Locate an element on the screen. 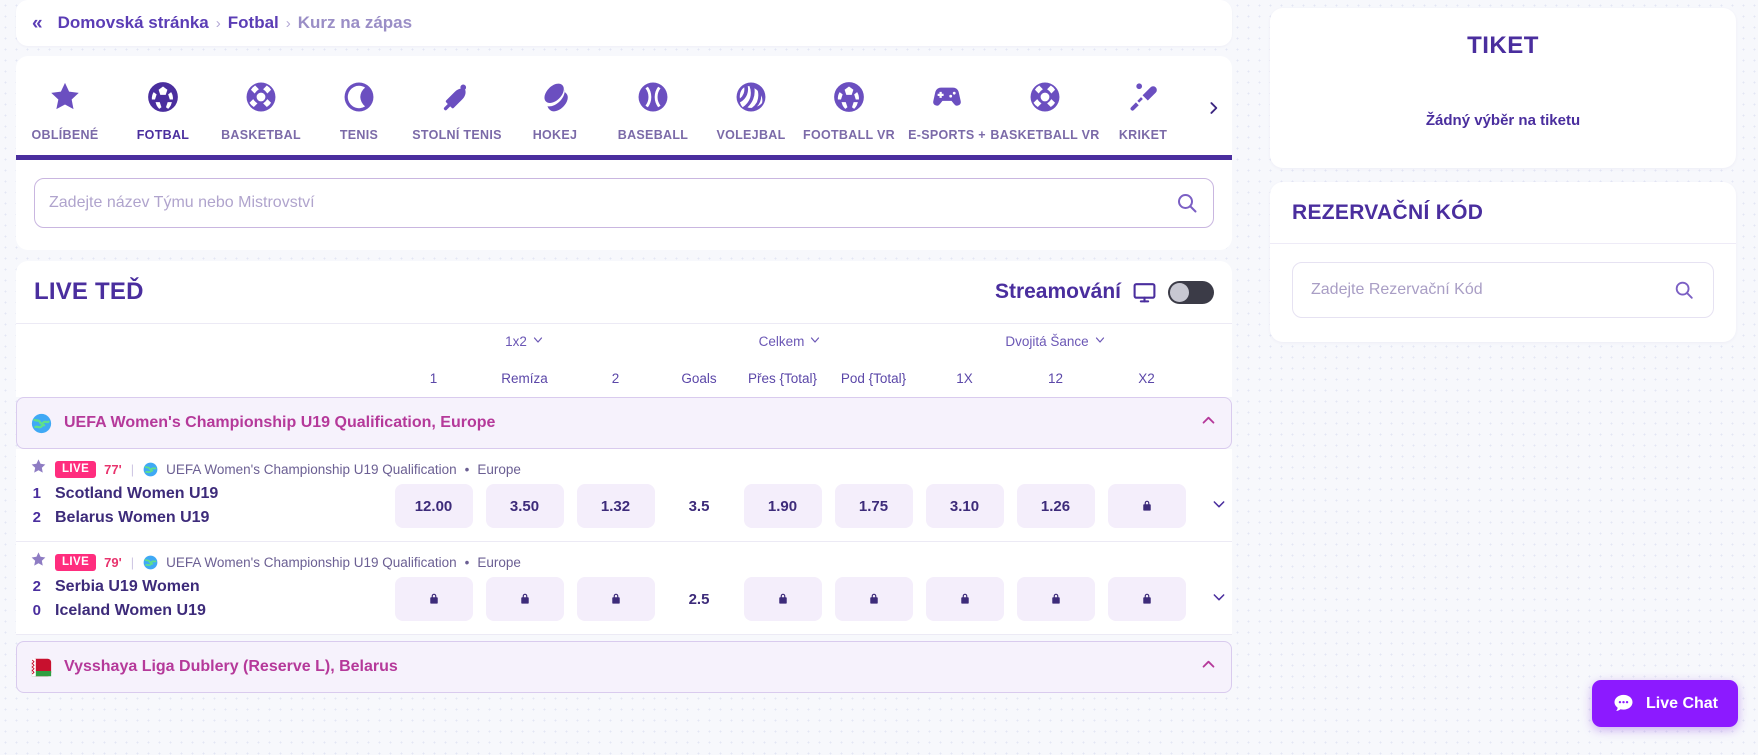 The height and width of the screenshot is (755, 1758). search-box is located at coordinates (624, 203).